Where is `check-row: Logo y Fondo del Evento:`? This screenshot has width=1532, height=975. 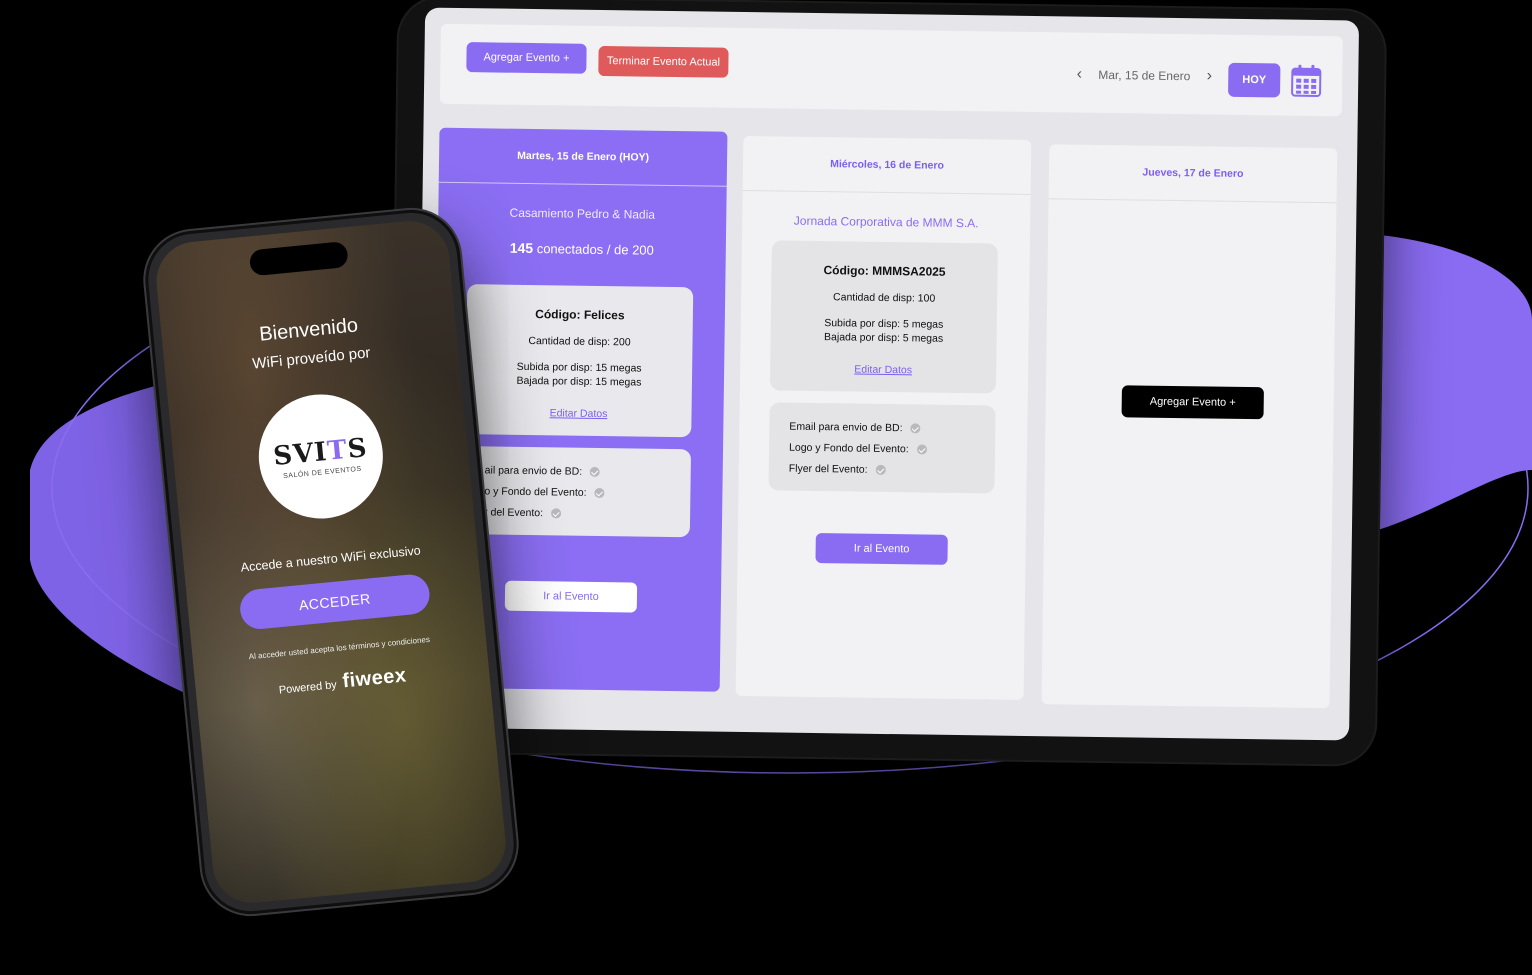
check-row: Logo y Fondo del Evento: is located at coordinates (882, 449).